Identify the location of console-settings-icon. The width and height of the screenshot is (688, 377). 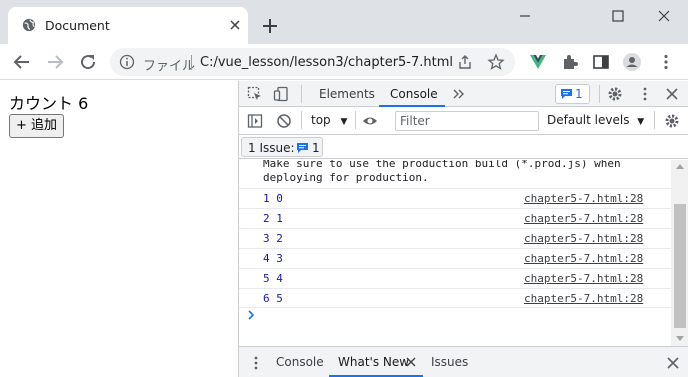
(672, 121).